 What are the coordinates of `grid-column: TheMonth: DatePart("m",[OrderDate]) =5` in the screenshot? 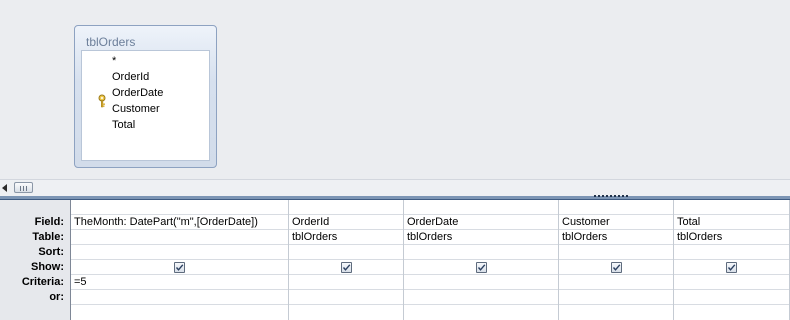 It's located at (180, 260).